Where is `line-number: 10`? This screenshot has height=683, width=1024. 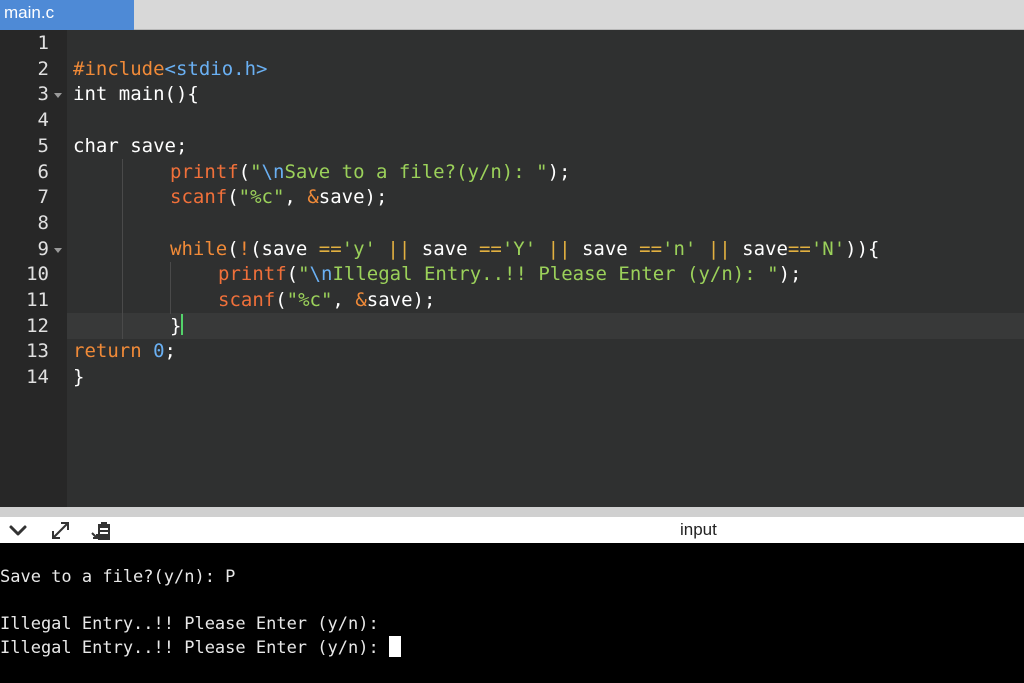 line-number: 10 is located at coordinates (37, 274).